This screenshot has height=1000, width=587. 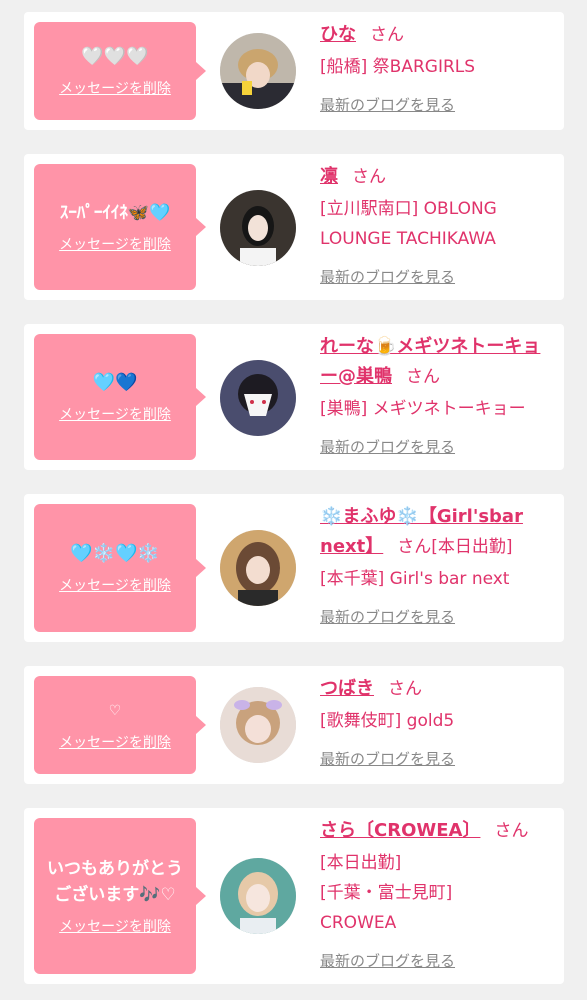 What do you see at coordinates (387, 721) in the screenshot?
I see `shop-name: [歌舞伎町] gold5` at bounding box center [387, 721].